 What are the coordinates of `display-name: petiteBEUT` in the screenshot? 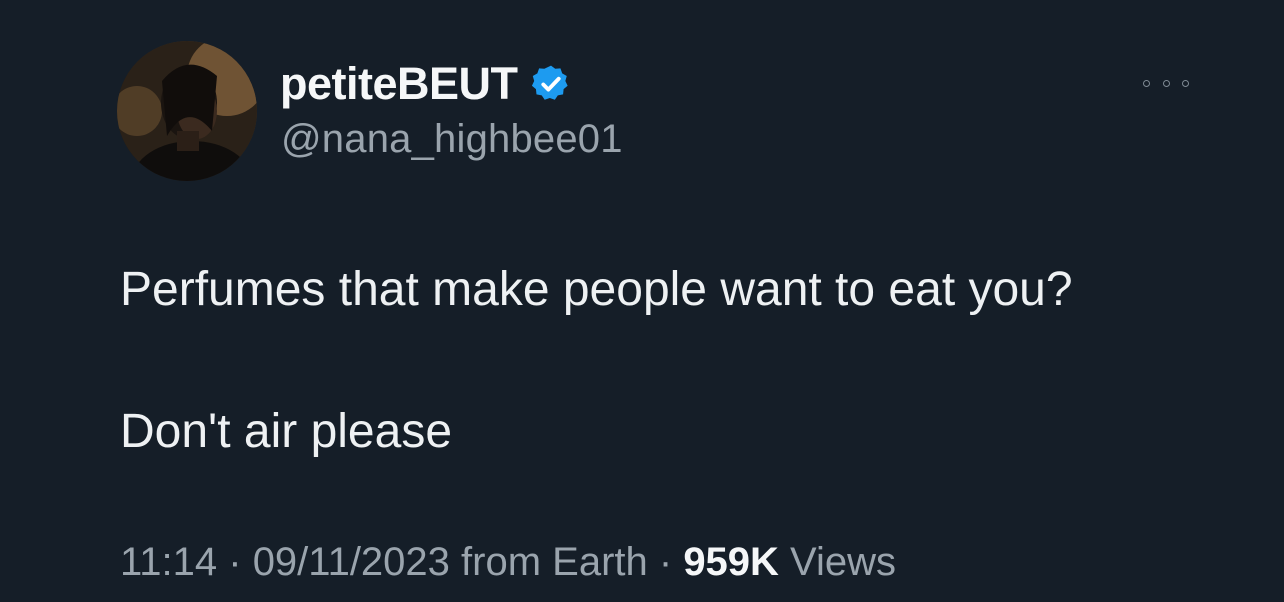 It's located at (399, 84).